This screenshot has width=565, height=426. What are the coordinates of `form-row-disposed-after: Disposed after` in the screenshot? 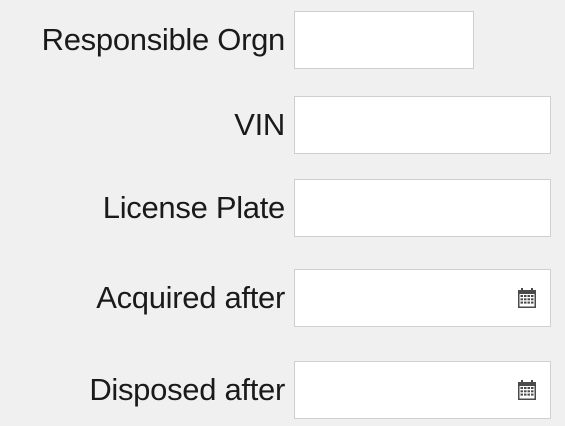 It's located at (282, 390).